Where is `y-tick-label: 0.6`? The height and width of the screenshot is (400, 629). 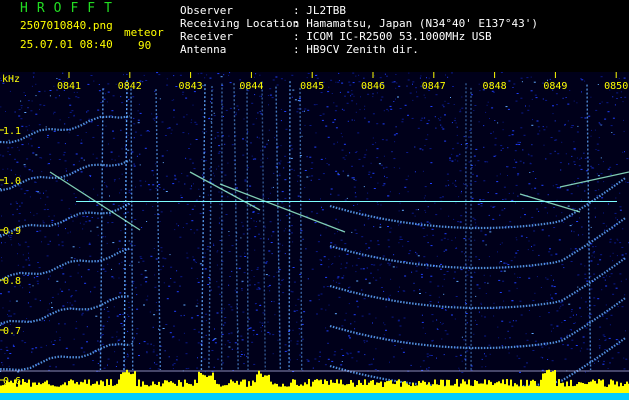
y-tick-label: 0.6 is located at coordinates (12, 381).